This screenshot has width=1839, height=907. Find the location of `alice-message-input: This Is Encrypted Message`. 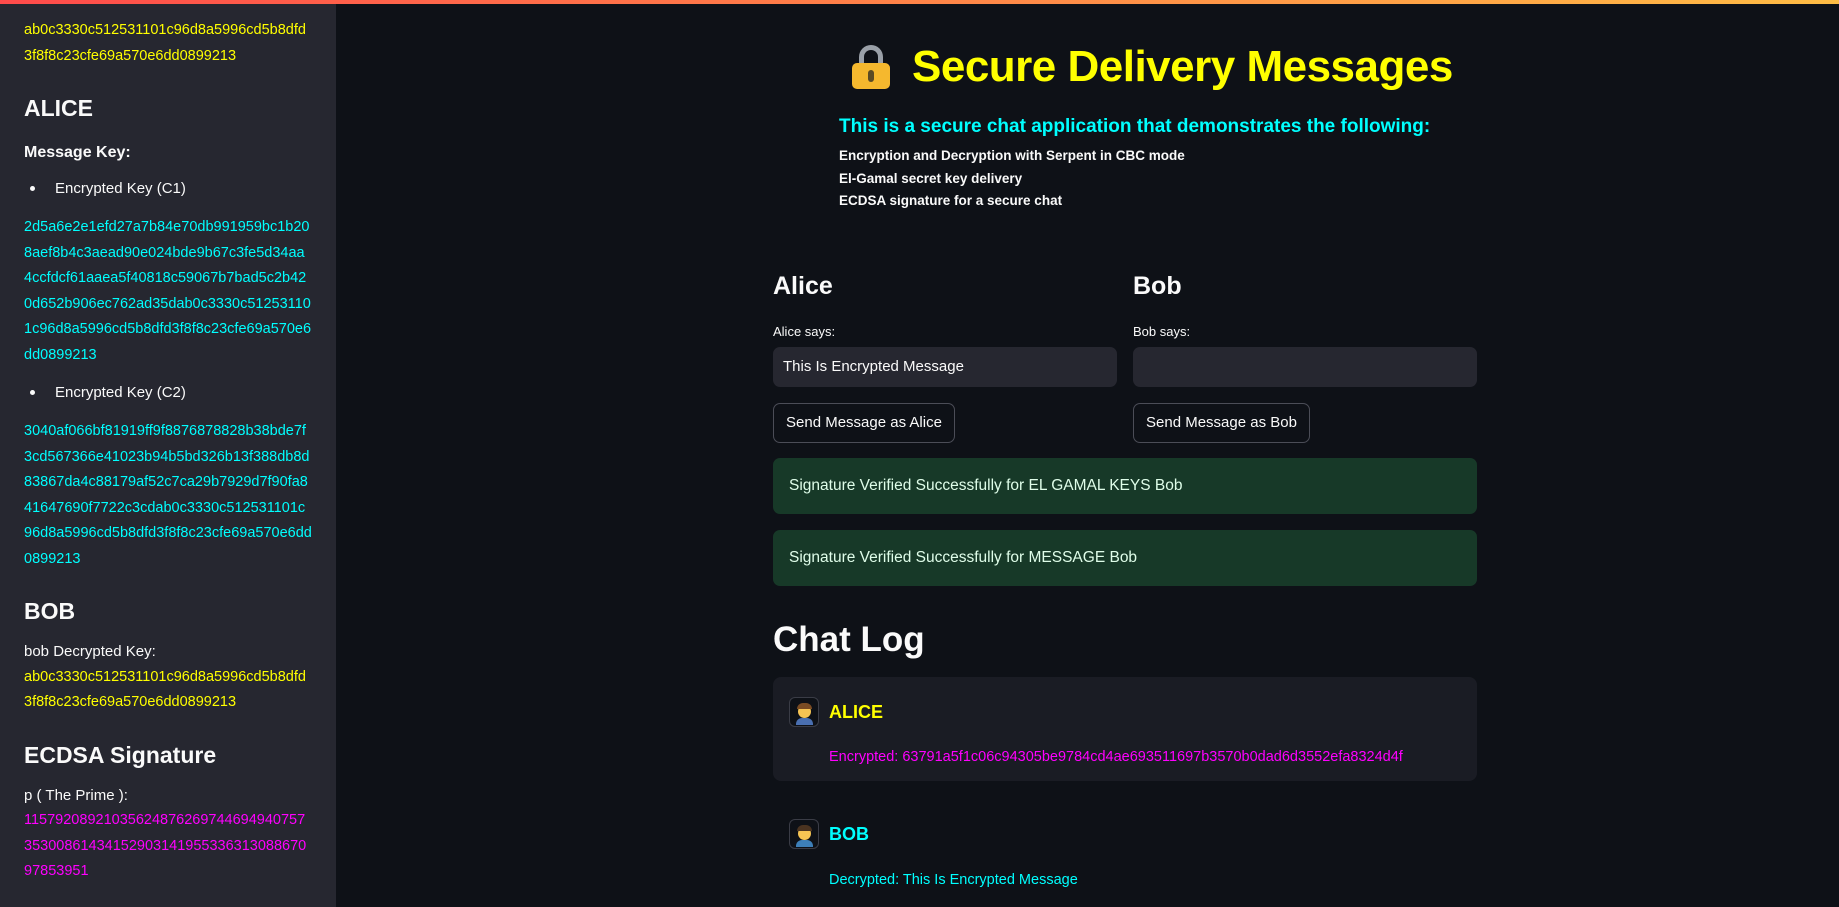

alice-message-input: This Is Encrypted Message is located at coordinates (945, 367).